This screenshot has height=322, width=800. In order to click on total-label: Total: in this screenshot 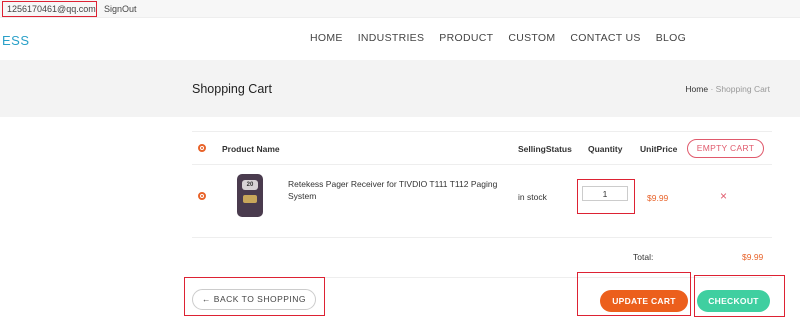, I will do `click(643, 257)`.